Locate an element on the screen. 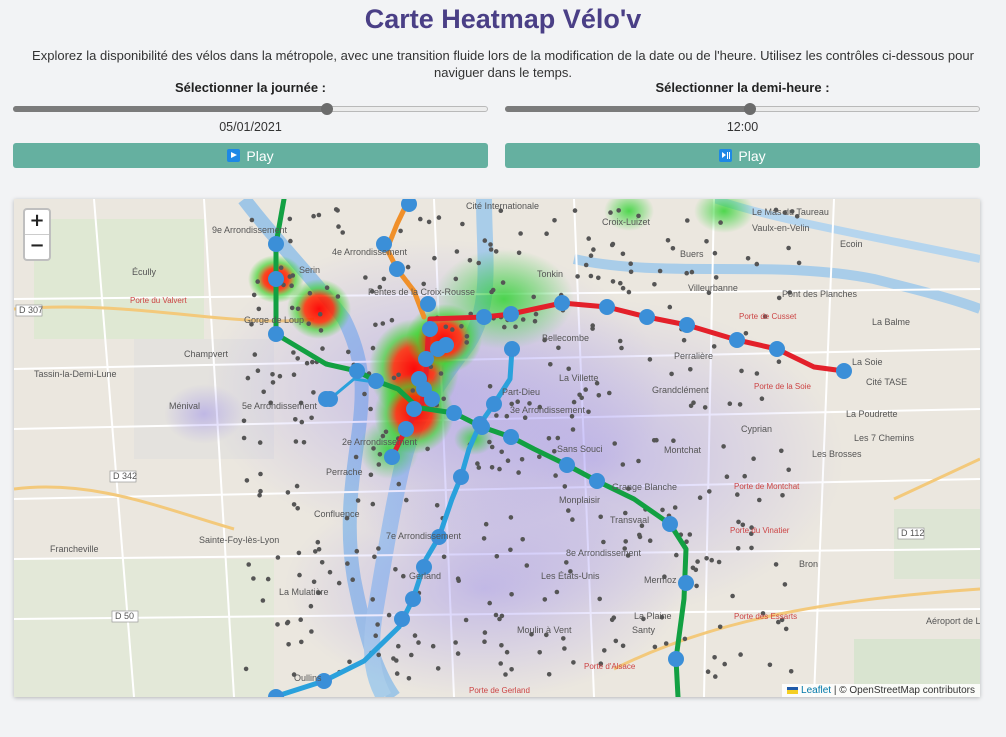 Image resolution: width=1006 pixels, height=737 pixels. halfhour-slider-thumb is located at coordinates (749, 109).